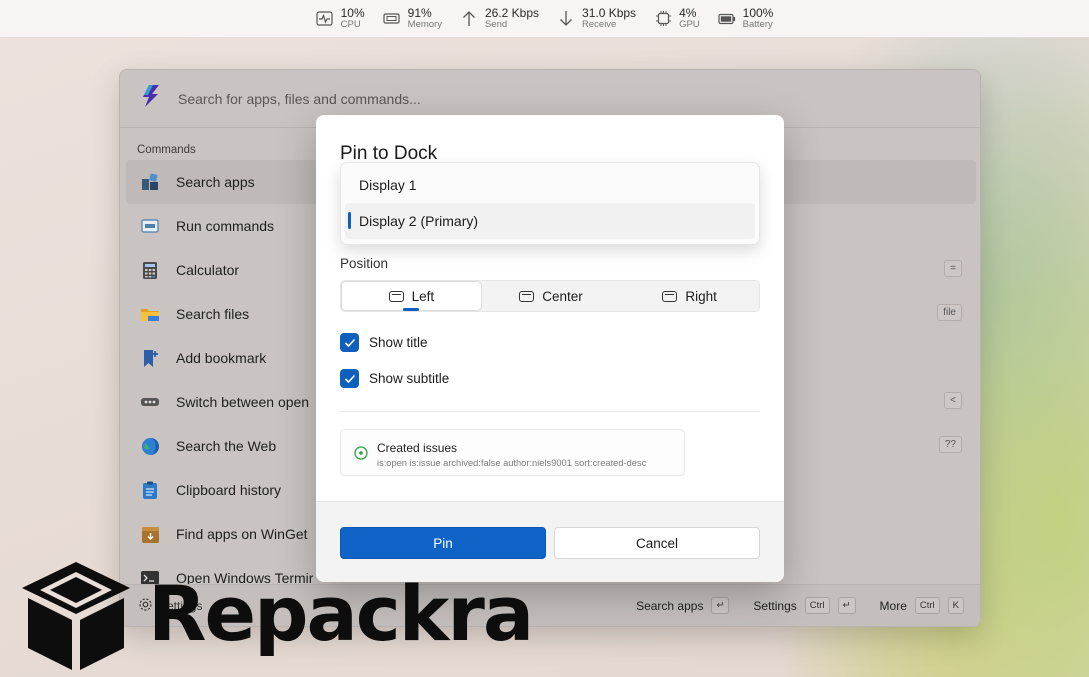 The image size is (1089, 677). What do you see at coordinates (226, 446) in the screenshot?
I see `command-label: Search the Web` at bounding box center [226, 446].